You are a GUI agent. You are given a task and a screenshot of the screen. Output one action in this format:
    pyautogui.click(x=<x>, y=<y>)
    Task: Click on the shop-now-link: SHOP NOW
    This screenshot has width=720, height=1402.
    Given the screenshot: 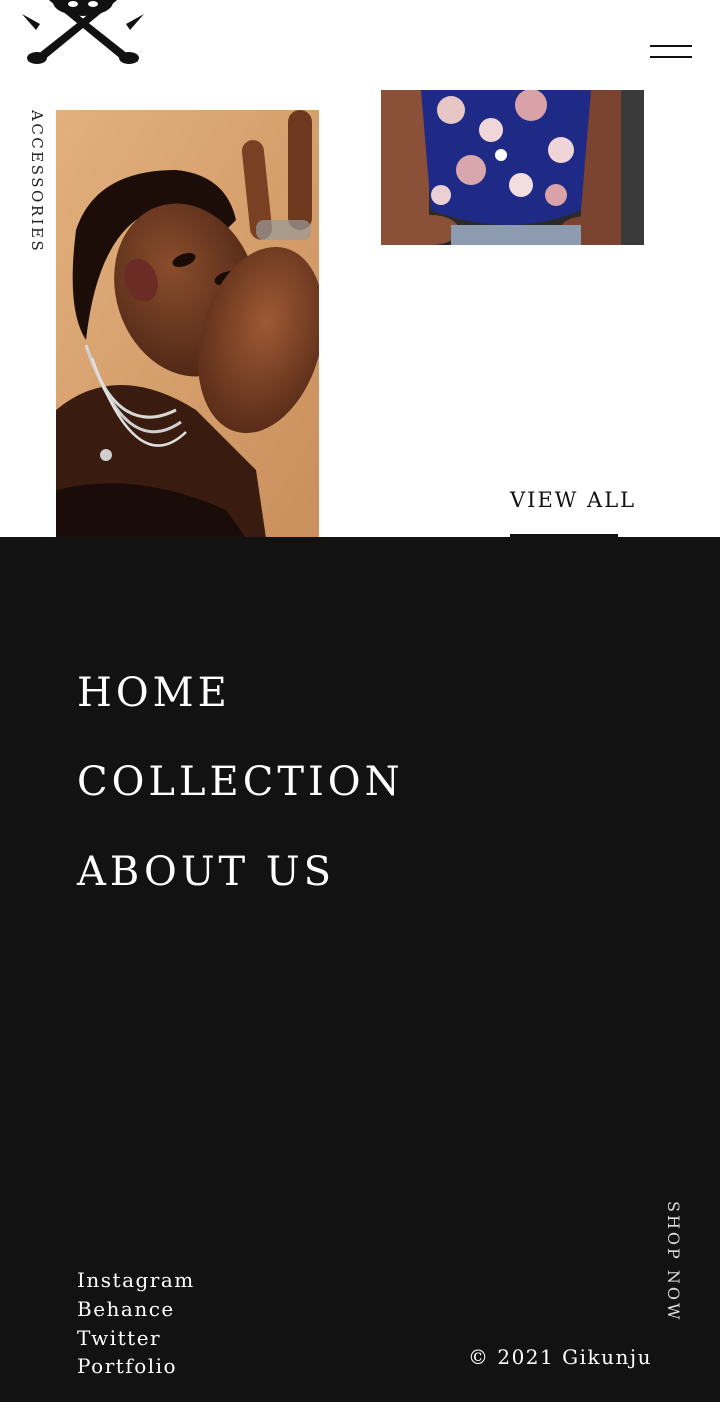 What is the action you would take?
    pyautogui.click(x=673, y=1261)
    